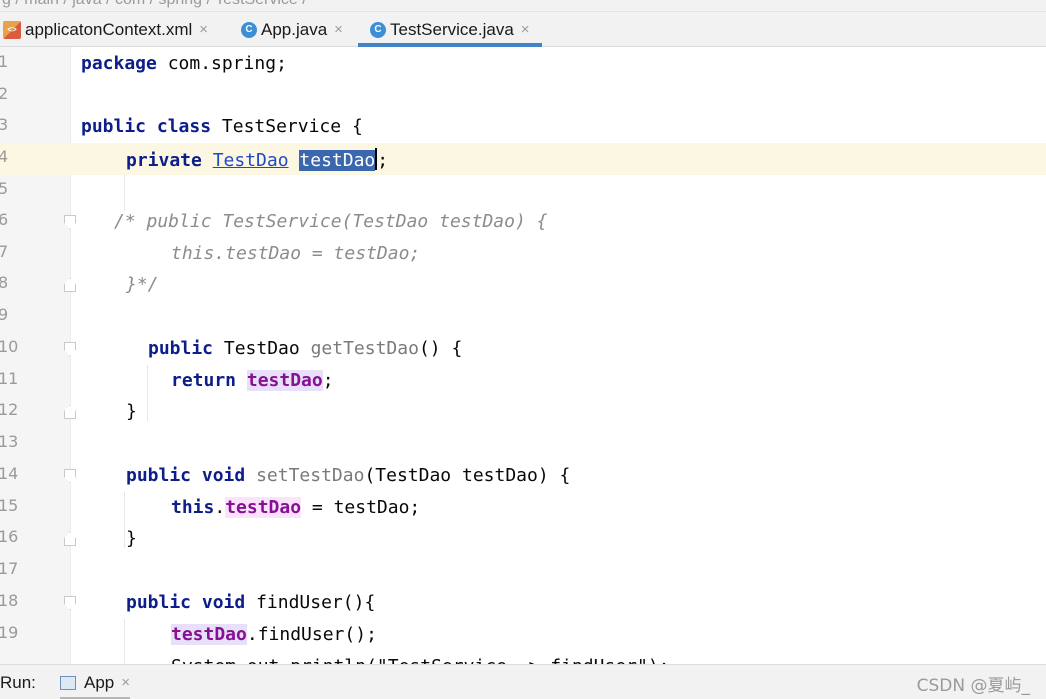 Image resolution: width=1046 pixels, height=699 pixels. What do you see at coordinates (310, 475) in the screenshot?
I see `method-name: setTestDao` at bounding box center [310, 475].